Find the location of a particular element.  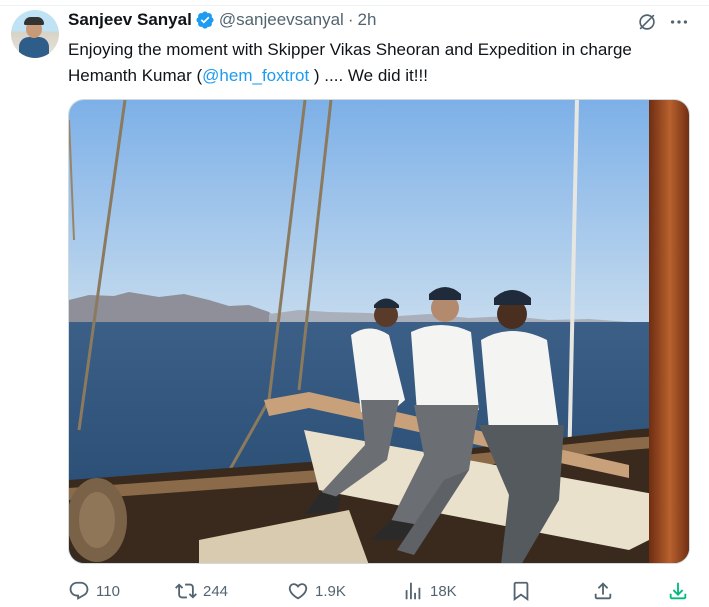

action-bar: 110 244 1.9K 18K is located at coordinates (383, 591).